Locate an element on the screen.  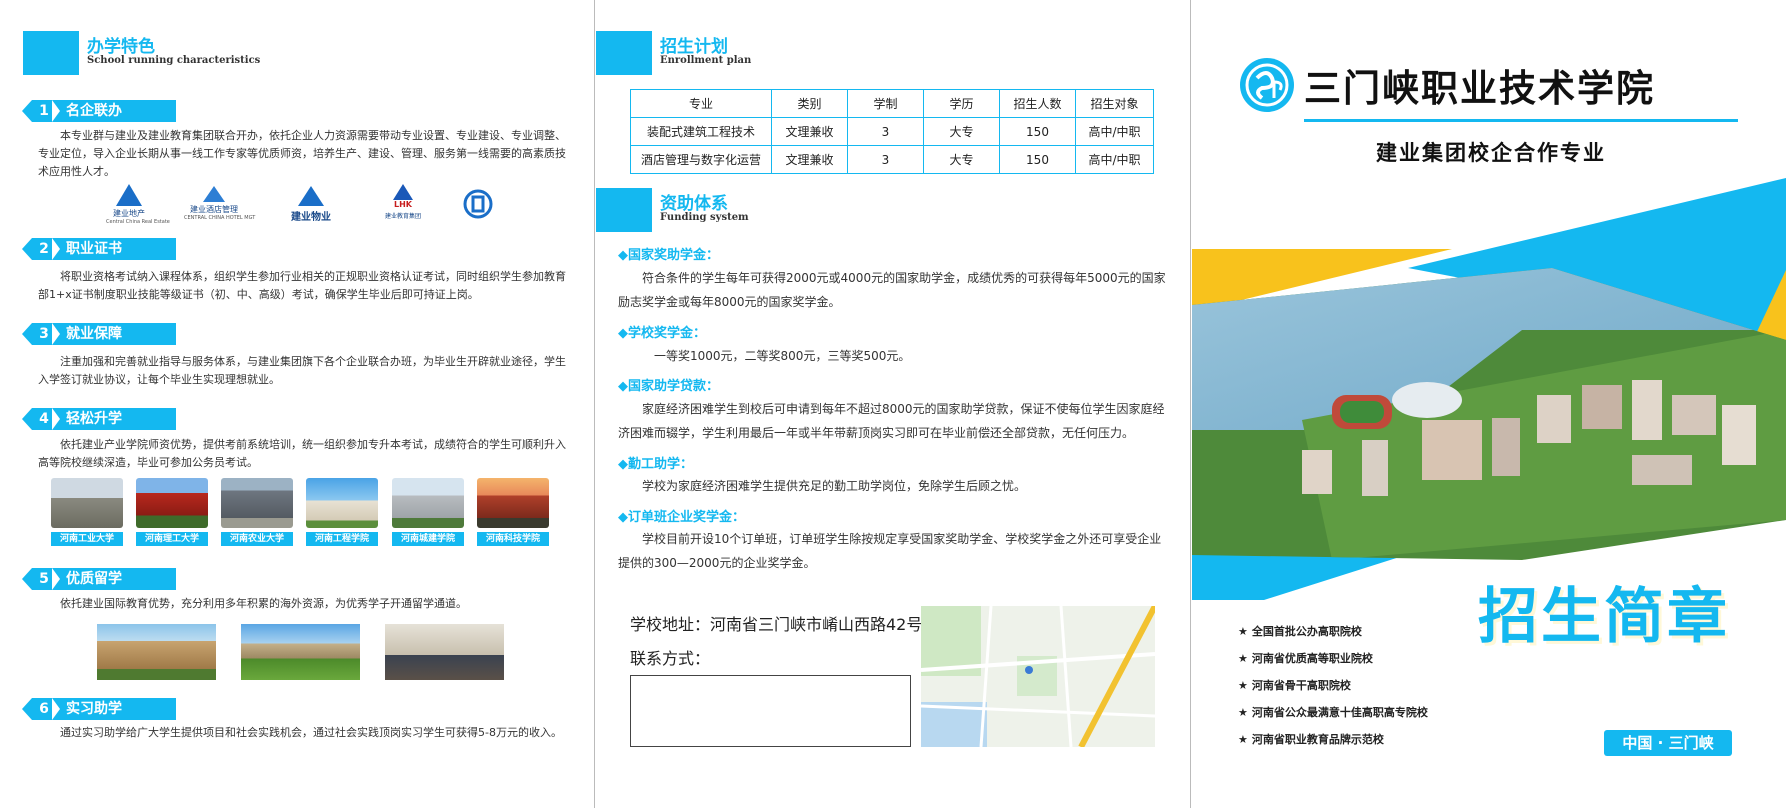
item-title: 优质留学 is located at coordinates (94, 579).